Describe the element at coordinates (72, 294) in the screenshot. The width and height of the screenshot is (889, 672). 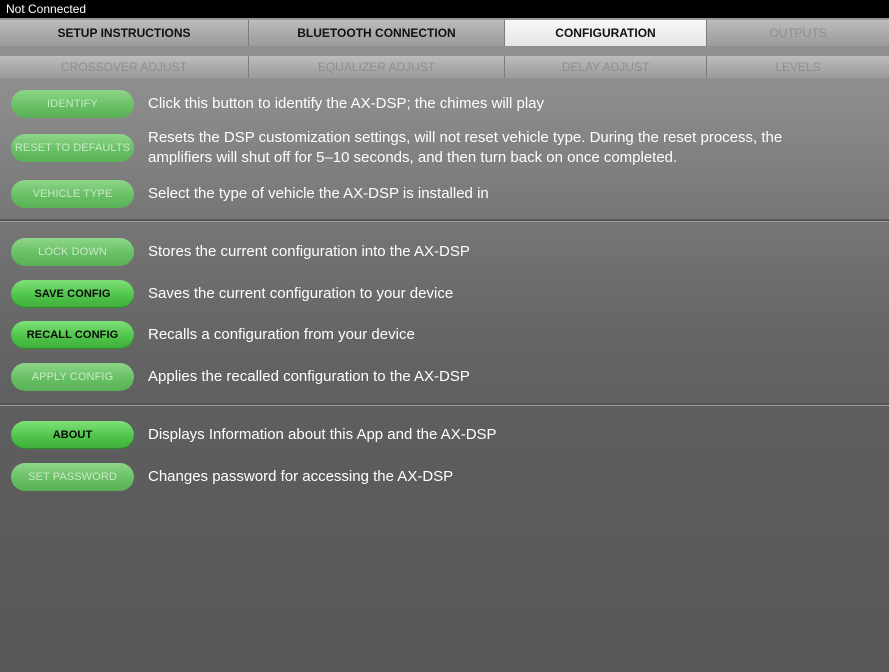
I see `save-config-button: SAVE CONFIG` at that location.